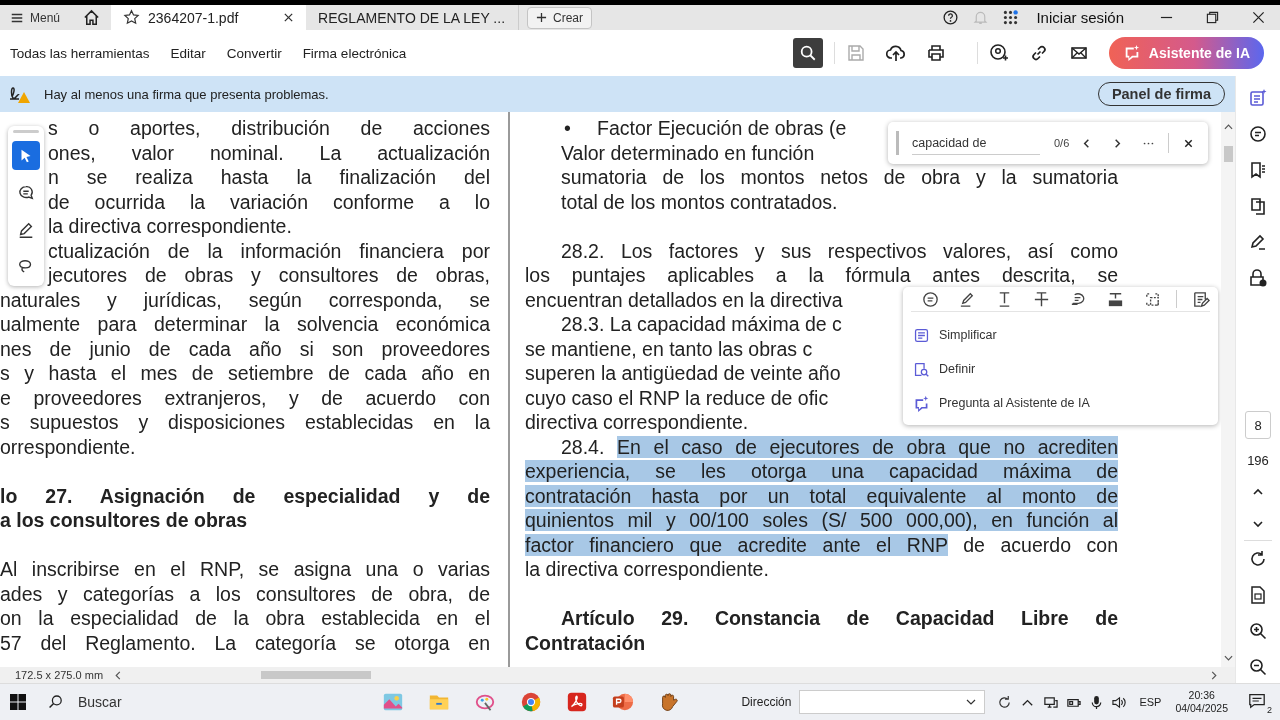 This screenshot has width=1280, height=720. Describe the element at coordinates (687, 152) in the screenshot. I see `document-line: Valor determinado en función` at that location.